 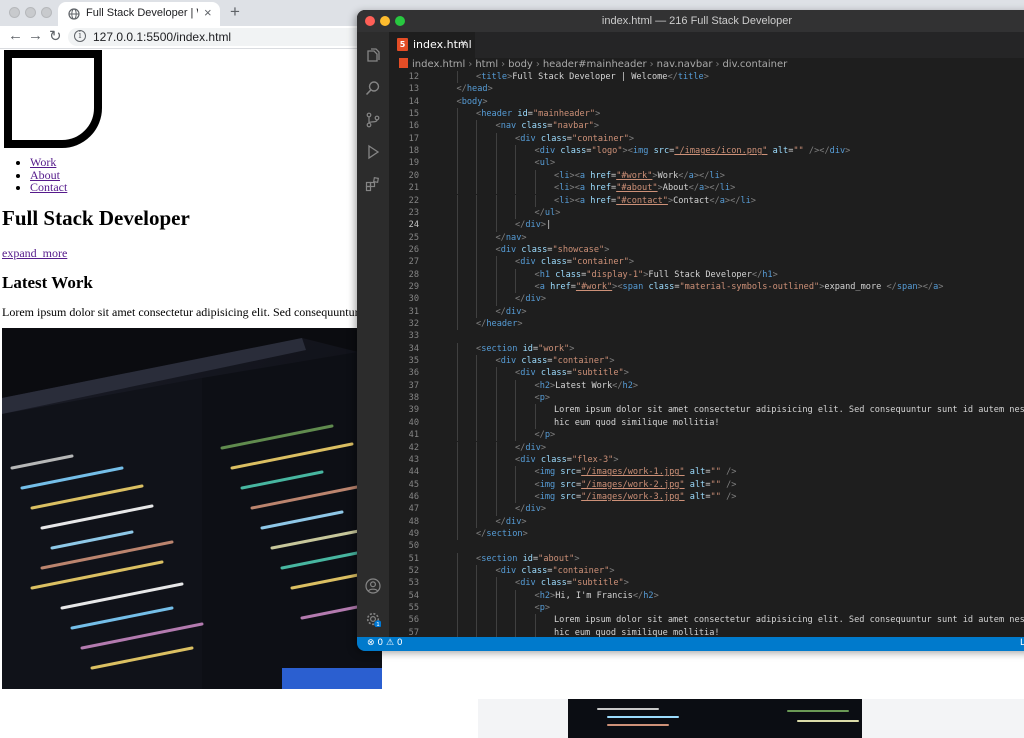 What do you see at coordinates (373, 56) in the screenshot?
I see `explorer-icon` at bounding box center [373, 56].